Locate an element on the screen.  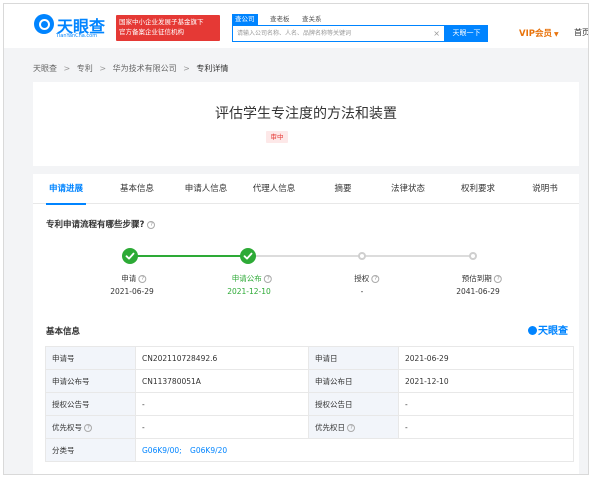
tab-abstract: 摘要 is located at coordinates (343, 189).